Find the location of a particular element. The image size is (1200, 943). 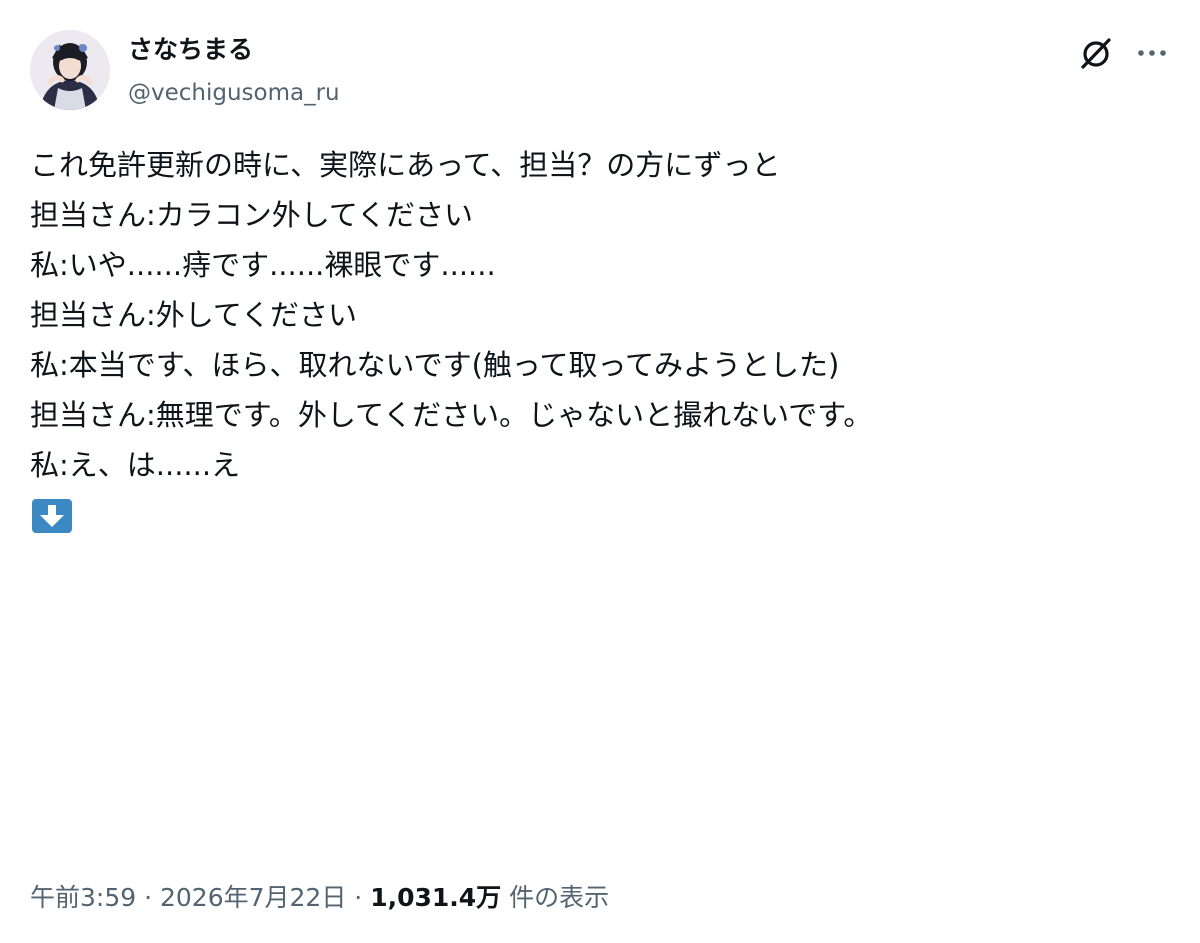

avatar is located at coordinates (70, 70).